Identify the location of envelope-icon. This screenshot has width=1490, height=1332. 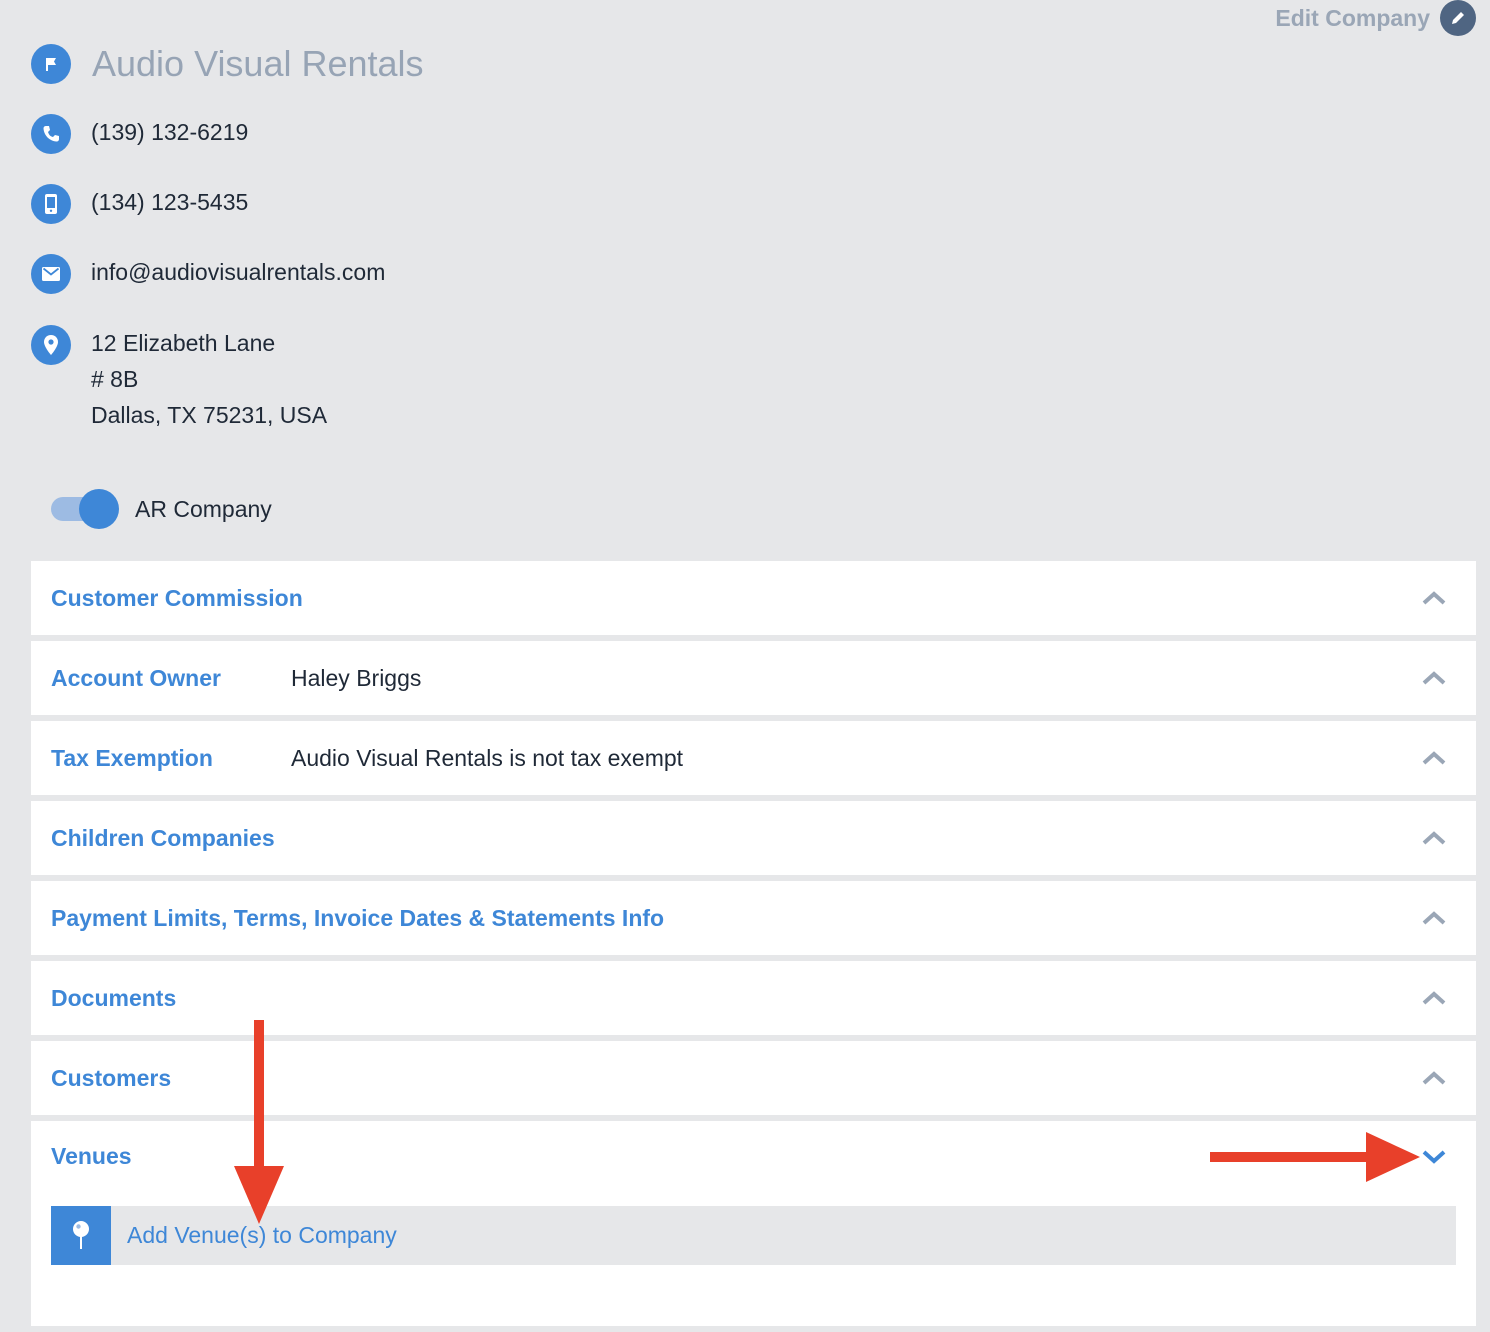
(51, 274).